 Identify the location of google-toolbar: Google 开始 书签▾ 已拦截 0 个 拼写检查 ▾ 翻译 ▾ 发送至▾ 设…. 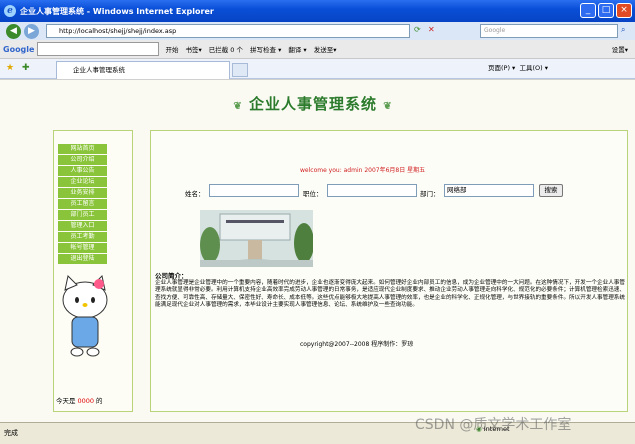
(317, 49).